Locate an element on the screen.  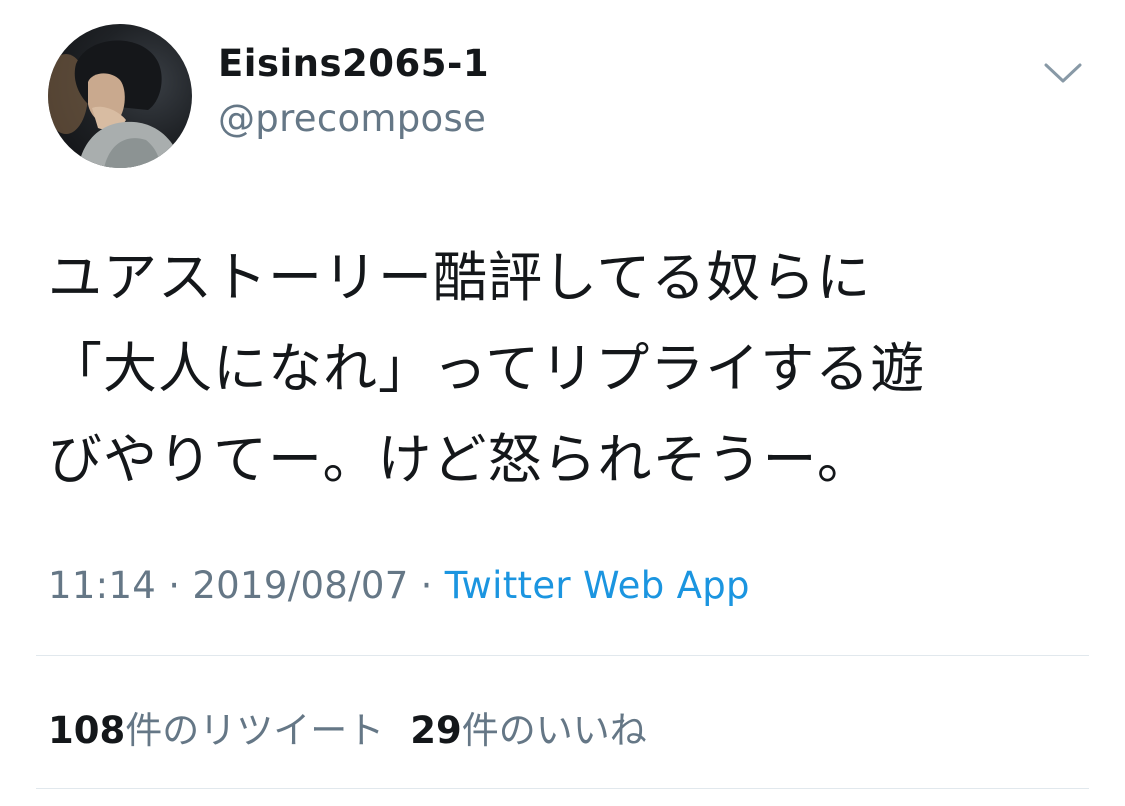
tweet-text-line: ユアストーリー酷評してる奴らに is located at coordinates (460, 277).